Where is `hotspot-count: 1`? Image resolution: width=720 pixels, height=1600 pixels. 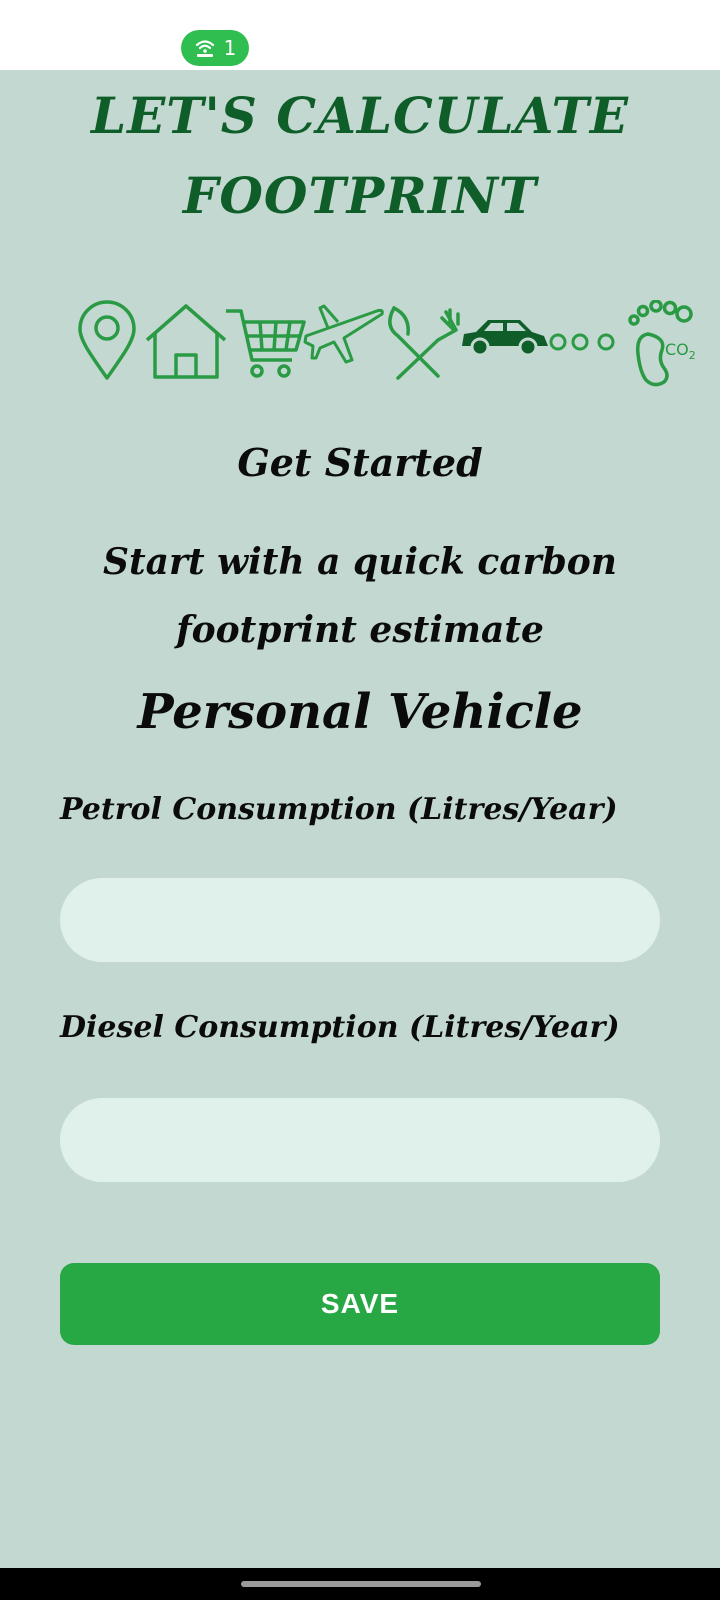 hotspot-count: 1 is located at coordinates (230, 48).